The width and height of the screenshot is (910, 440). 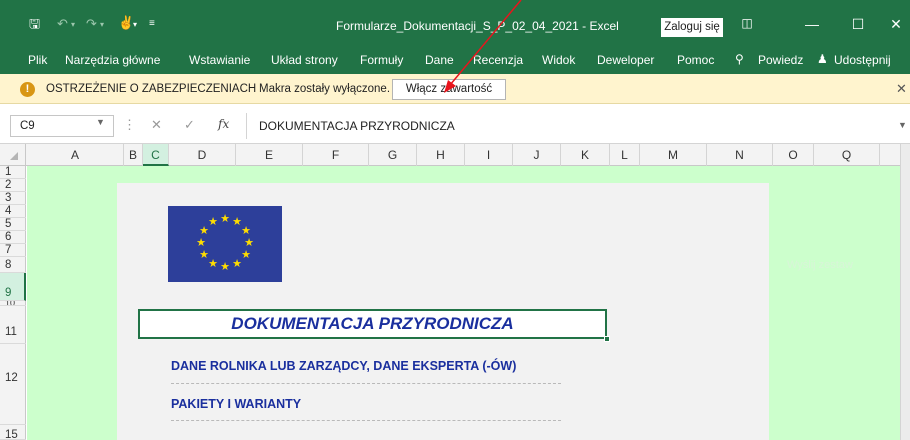 What do you see at coordinates (793, 155) in the screenshot?
I see `column-header: O` at bounding box center [793, 155].